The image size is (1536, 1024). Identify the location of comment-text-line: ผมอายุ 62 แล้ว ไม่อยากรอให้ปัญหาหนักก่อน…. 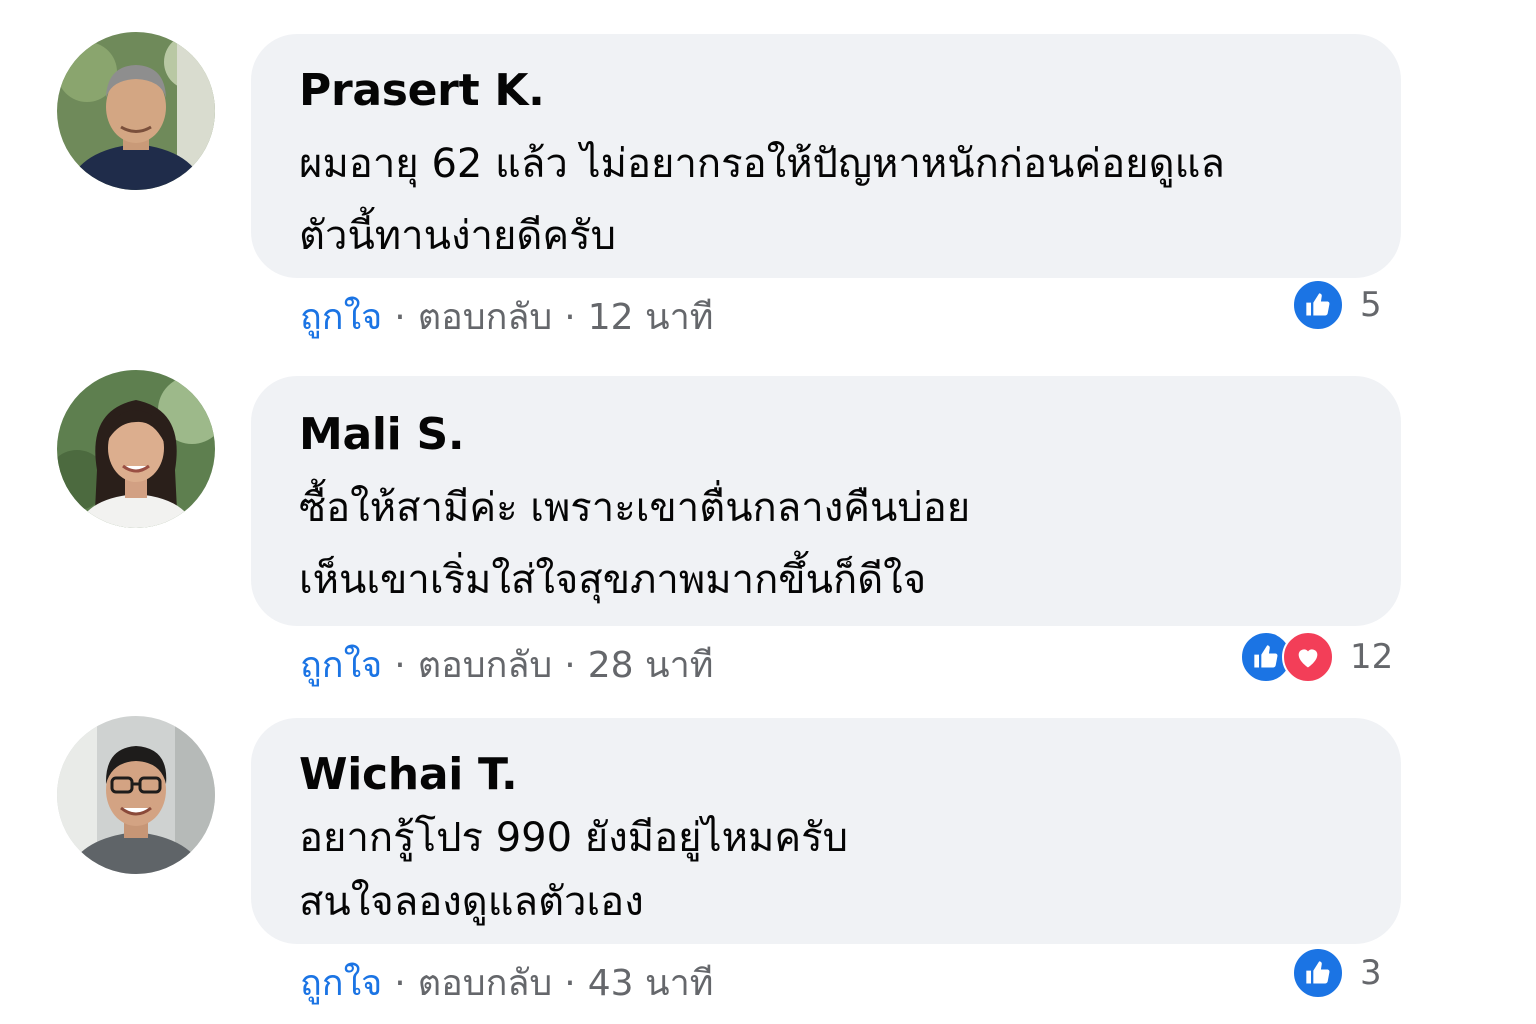
(762, 164).